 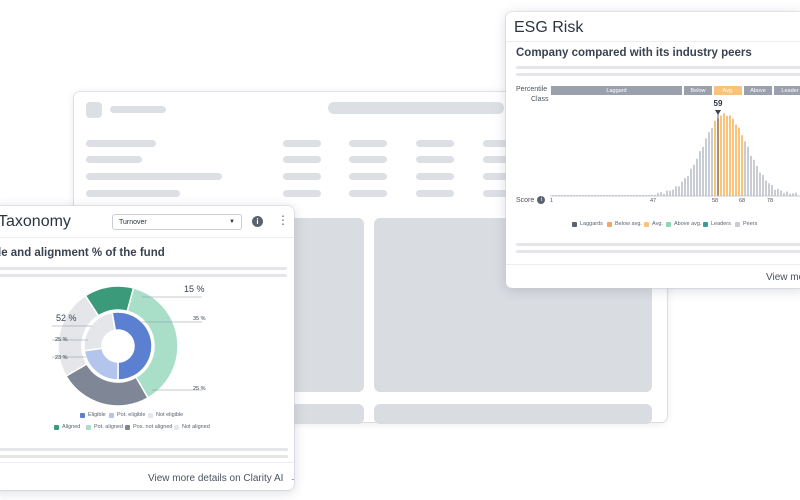 What do you see at coordinates (525, 200) in the screenshot?
I see `score-label: Score` at bounding box center [525, 200].